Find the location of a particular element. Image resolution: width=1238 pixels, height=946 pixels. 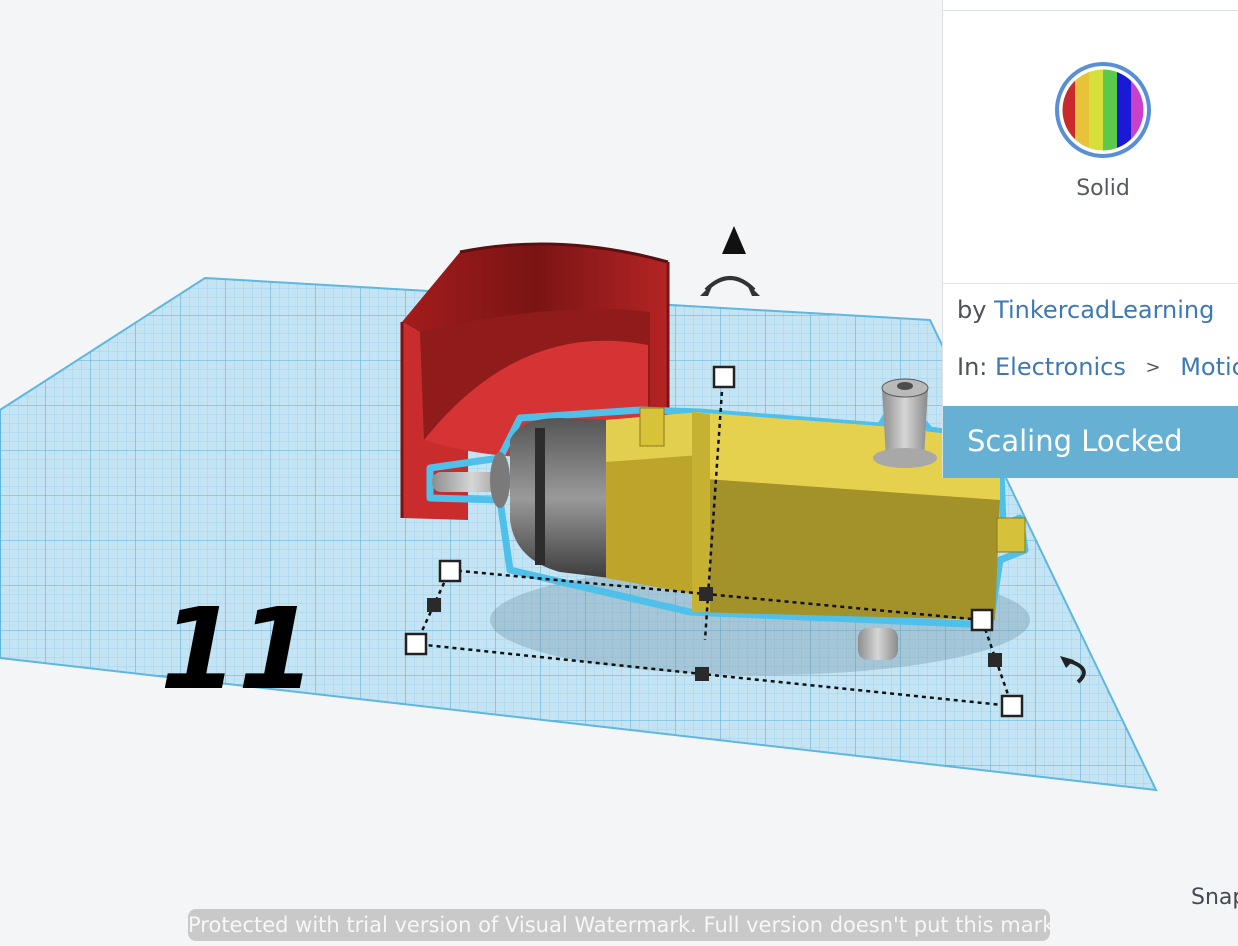

author-prefix: by is located at coordinates (972, 310).